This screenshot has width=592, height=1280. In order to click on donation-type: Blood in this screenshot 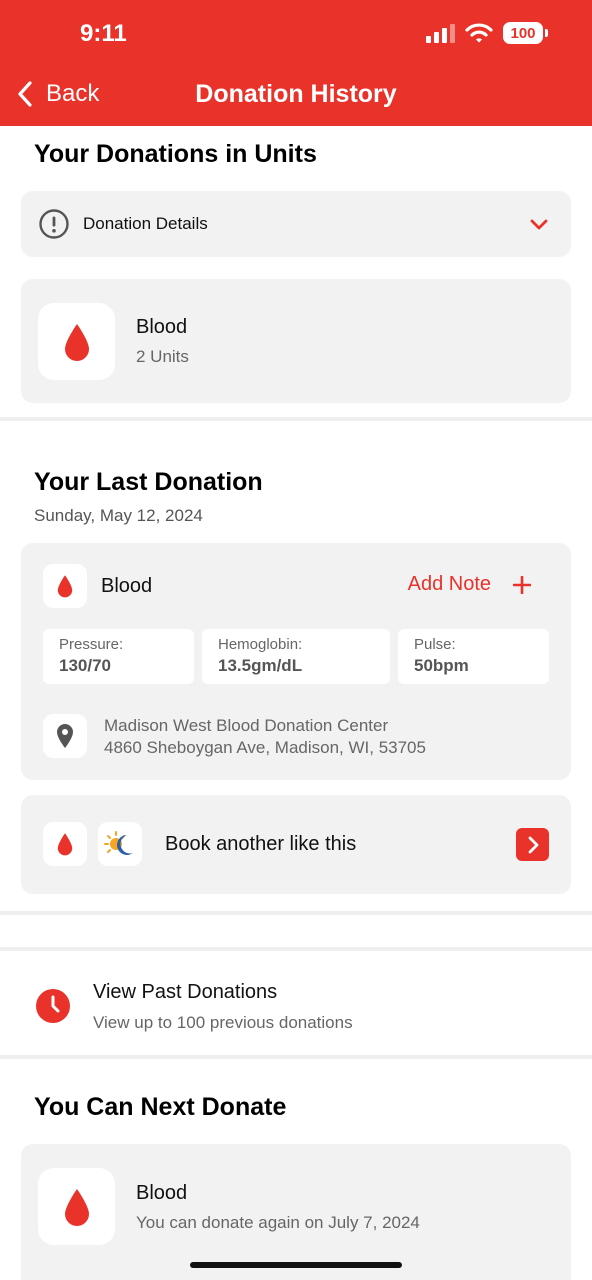, I will do `click(127, 586)`.